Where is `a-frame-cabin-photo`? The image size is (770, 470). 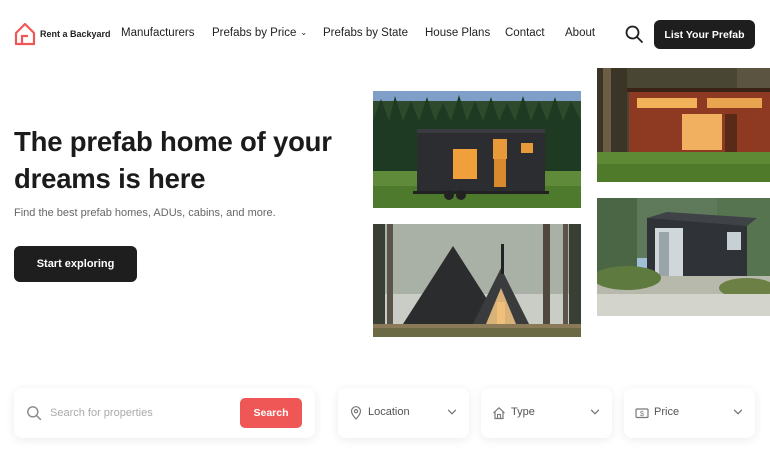
a-frame-cabin-photo is located at coordinates (477, 280).